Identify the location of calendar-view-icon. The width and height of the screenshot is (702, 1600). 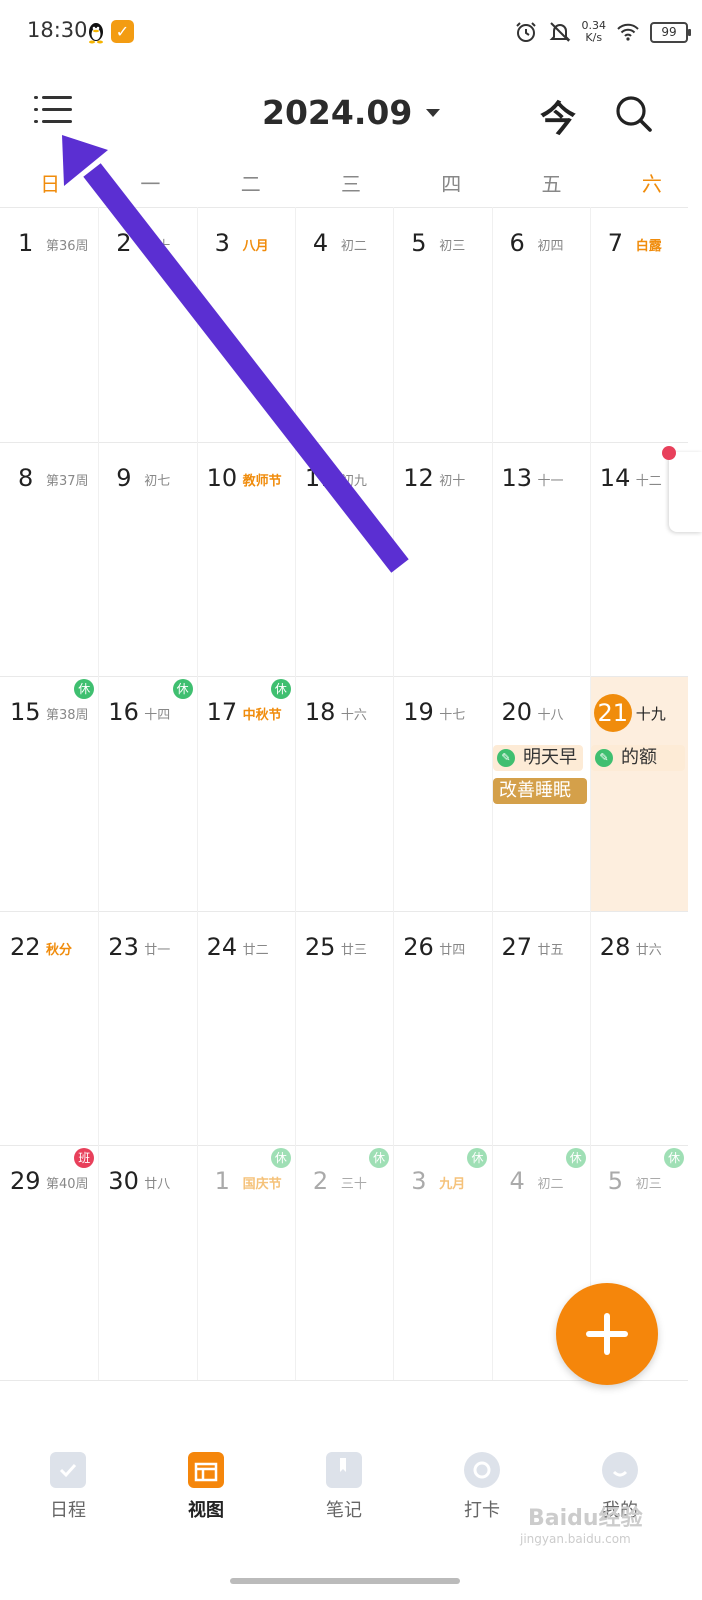
(206, 1470).